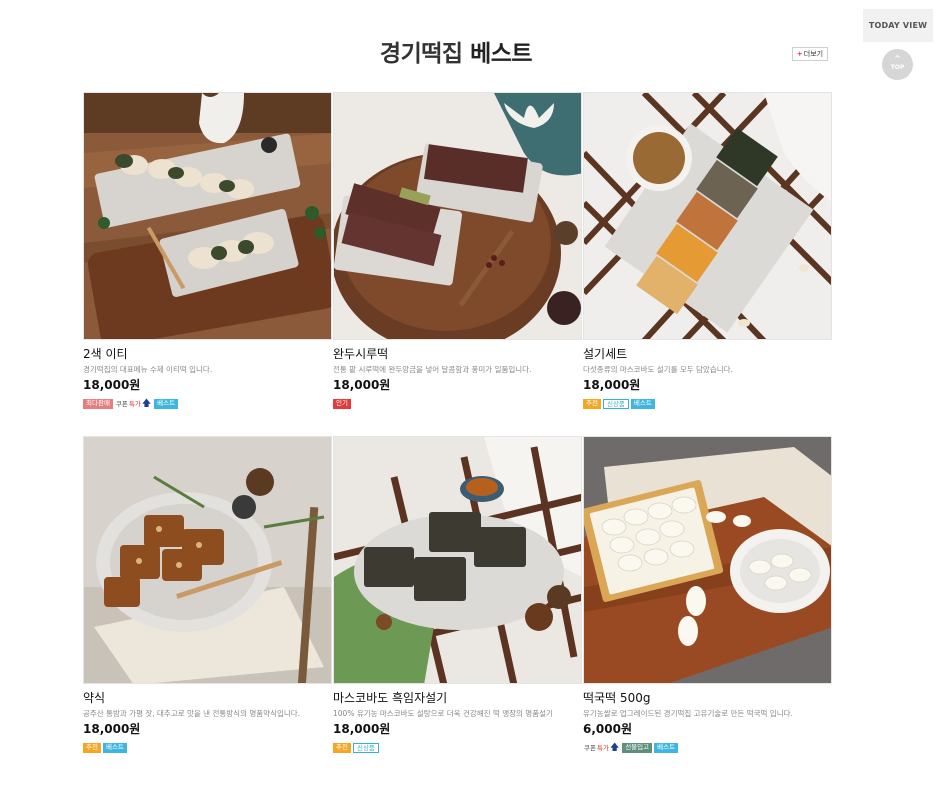  I want to click on more-button: +더보기, so click(810, 54).